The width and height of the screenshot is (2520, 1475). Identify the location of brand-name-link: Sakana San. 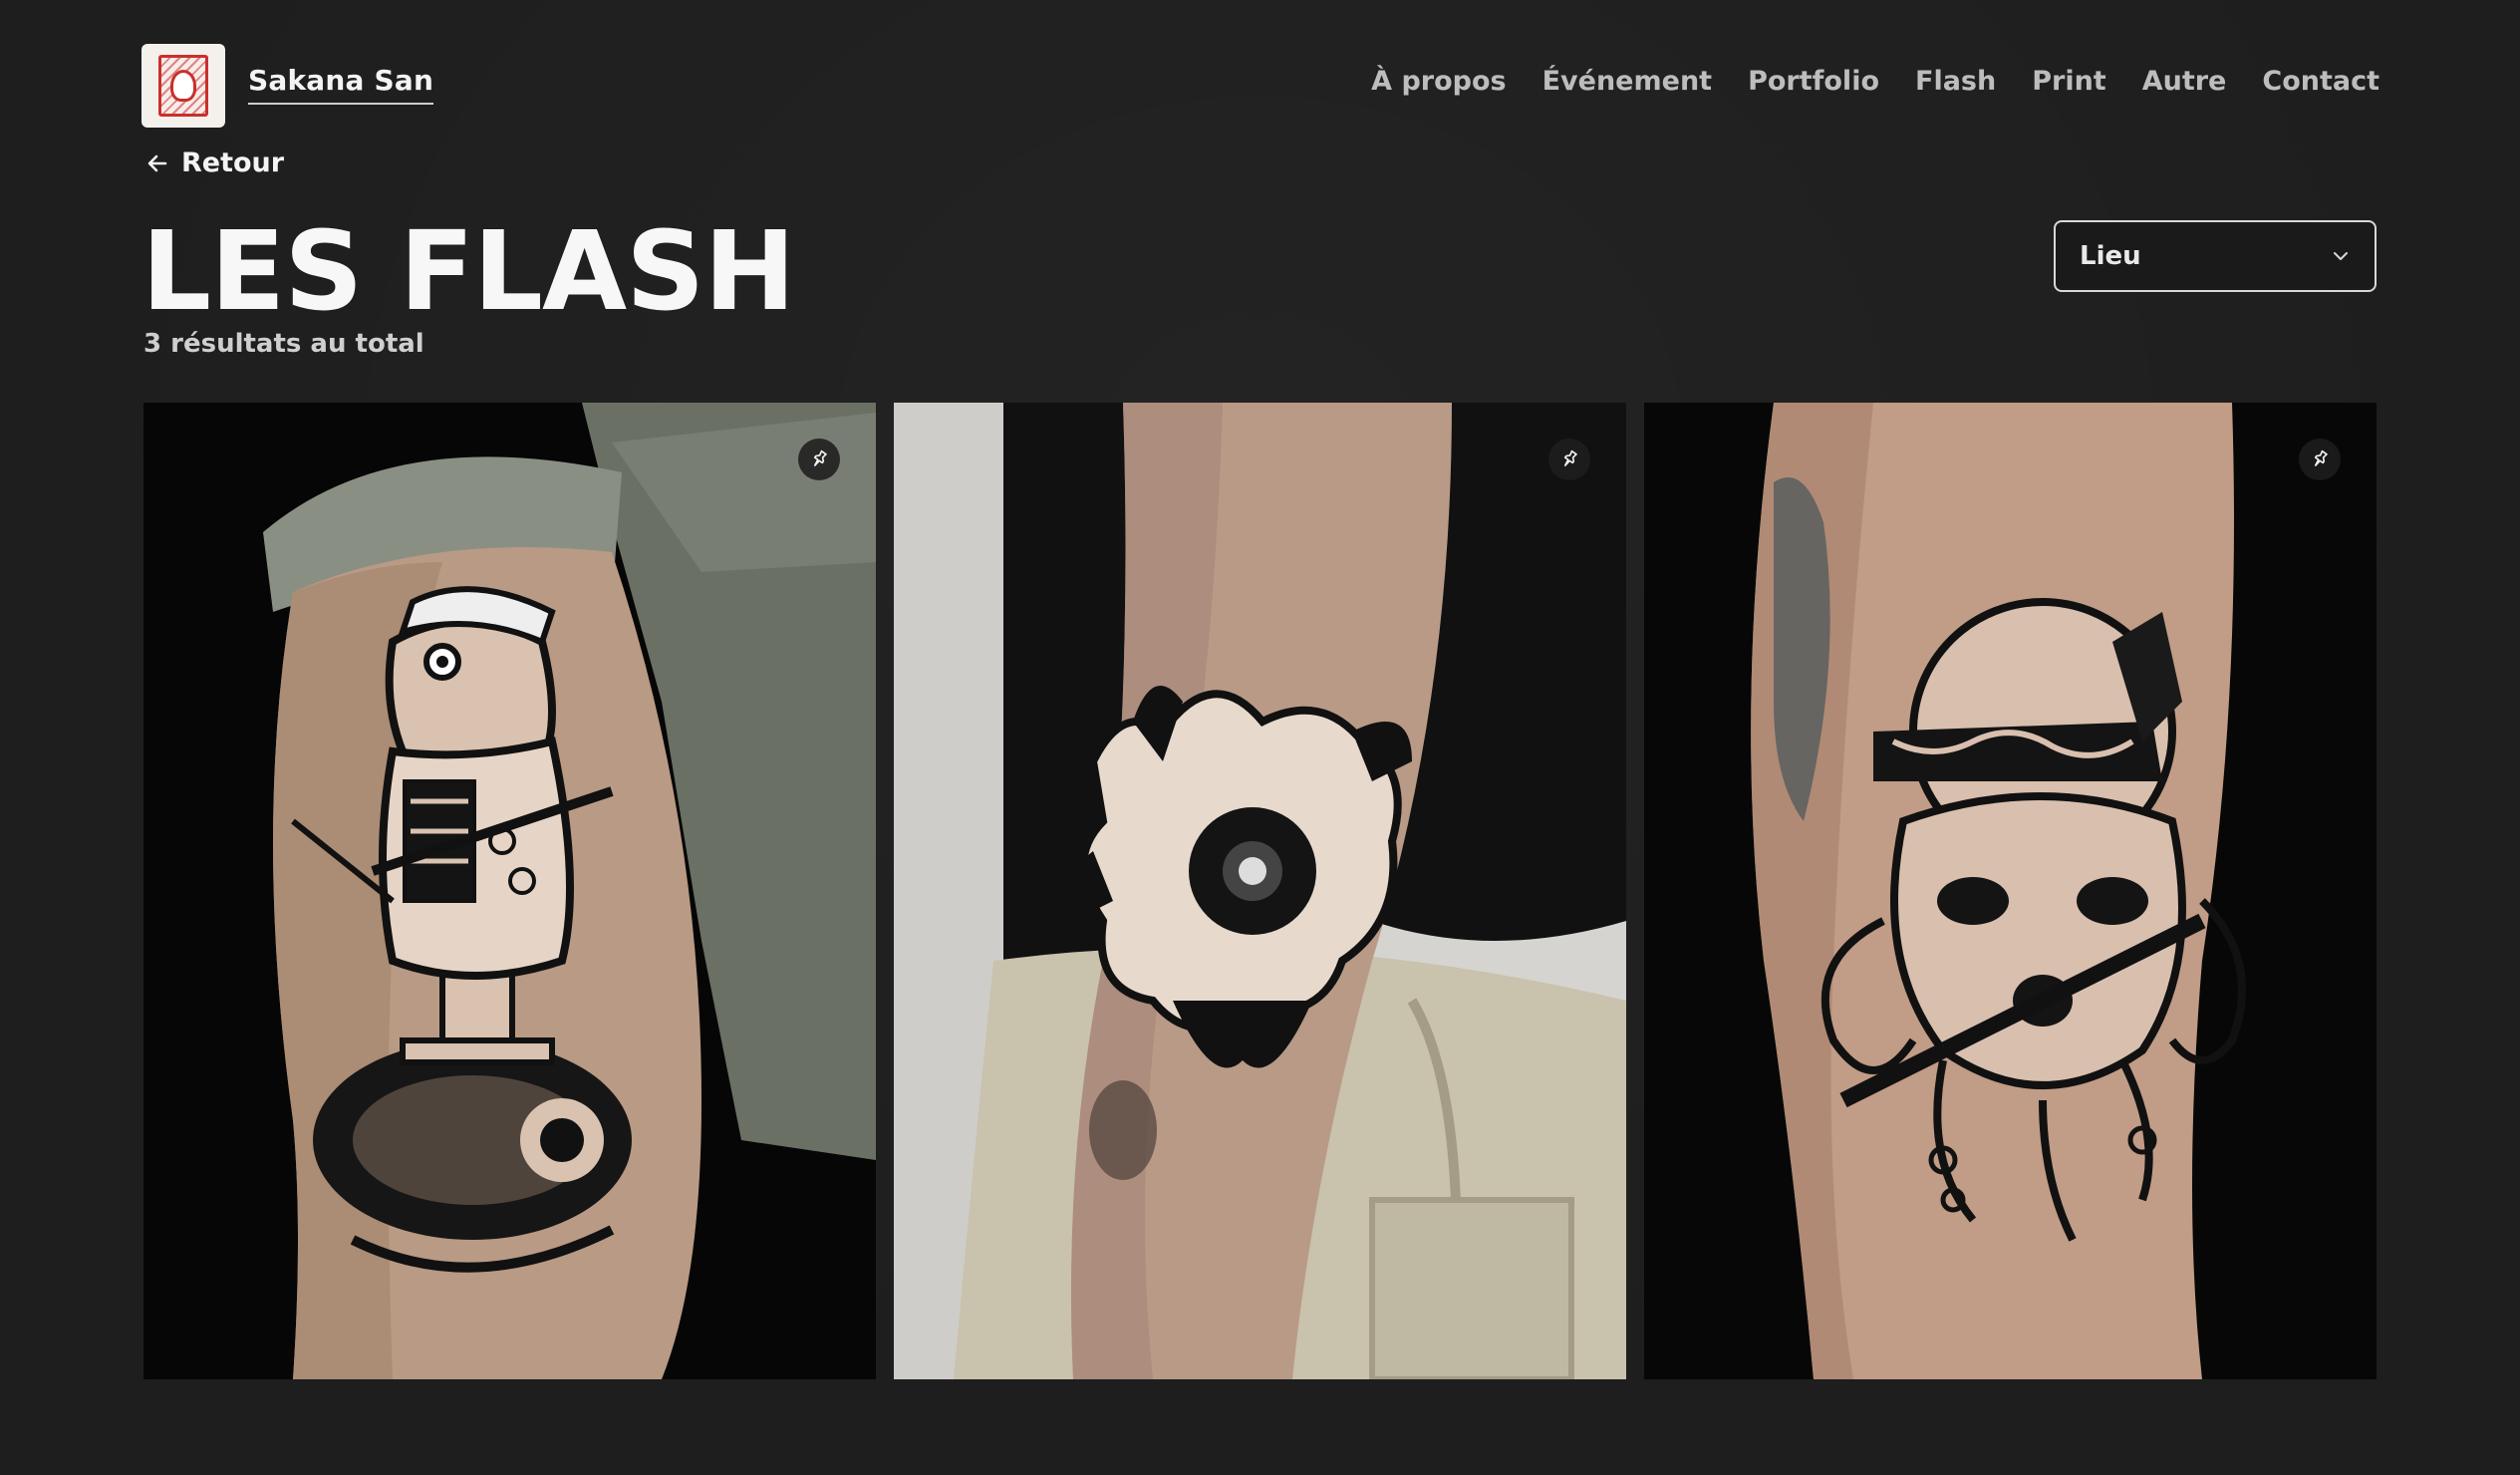
(341, 84).